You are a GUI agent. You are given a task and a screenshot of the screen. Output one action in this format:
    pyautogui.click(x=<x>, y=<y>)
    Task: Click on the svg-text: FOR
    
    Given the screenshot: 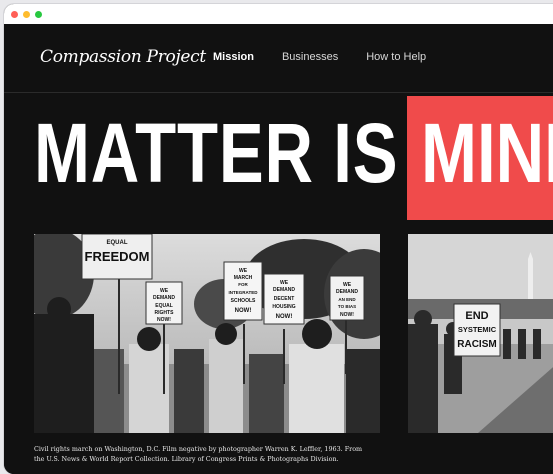 What is the action you would take?
    pyautogui.click(x=243, y=284)
    